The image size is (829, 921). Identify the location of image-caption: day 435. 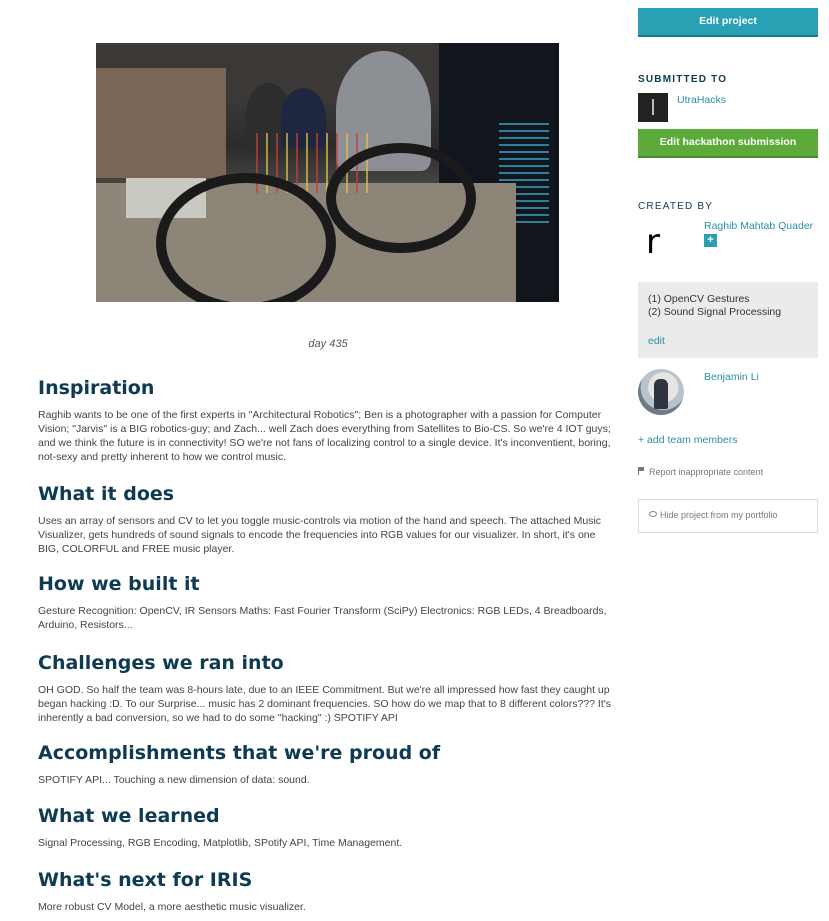
(328, 344).